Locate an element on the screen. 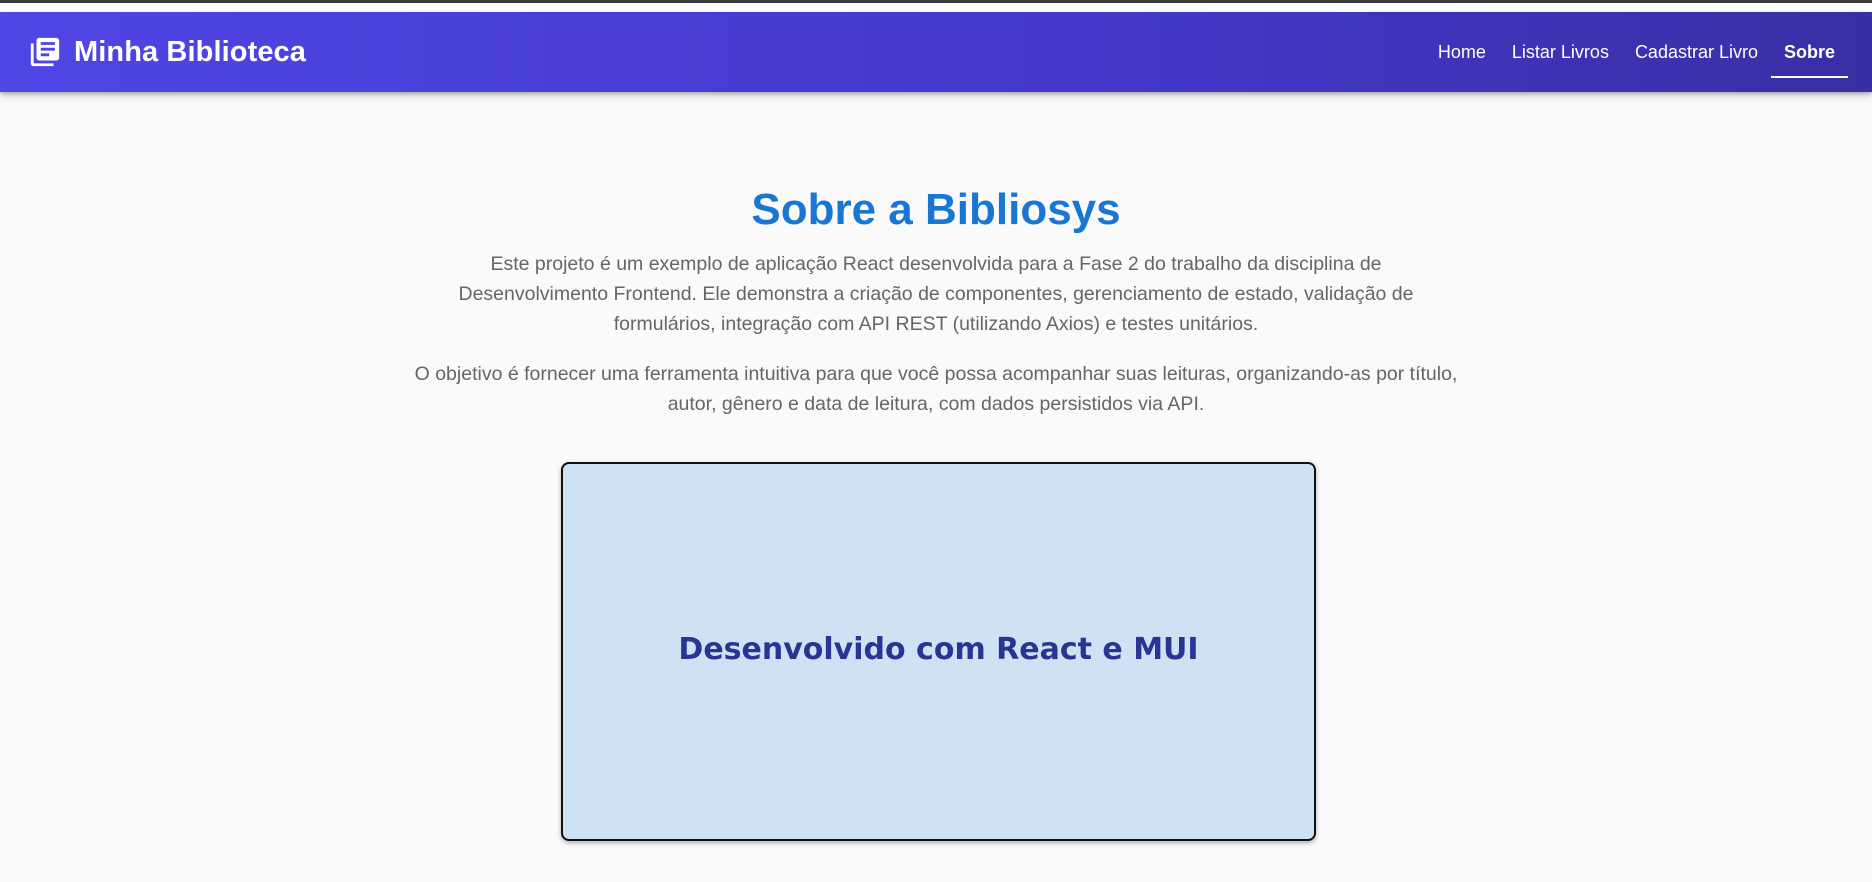 This screenshot has width=1872, height=882. nav-link-sobre: Sobre is located at coordinates (1809, 52).